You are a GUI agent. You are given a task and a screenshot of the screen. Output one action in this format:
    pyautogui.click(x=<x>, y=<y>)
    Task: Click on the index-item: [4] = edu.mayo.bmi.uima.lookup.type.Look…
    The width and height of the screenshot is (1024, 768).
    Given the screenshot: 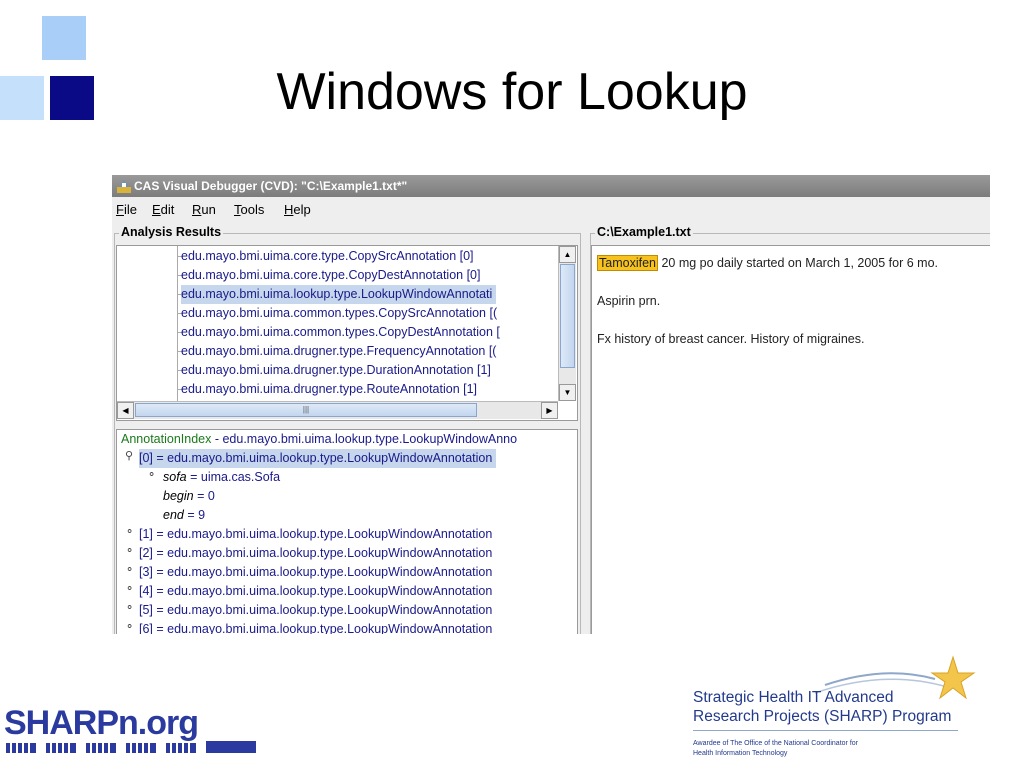 What is the action you would take?
    pyautogui.click(x=315, y=591)
    